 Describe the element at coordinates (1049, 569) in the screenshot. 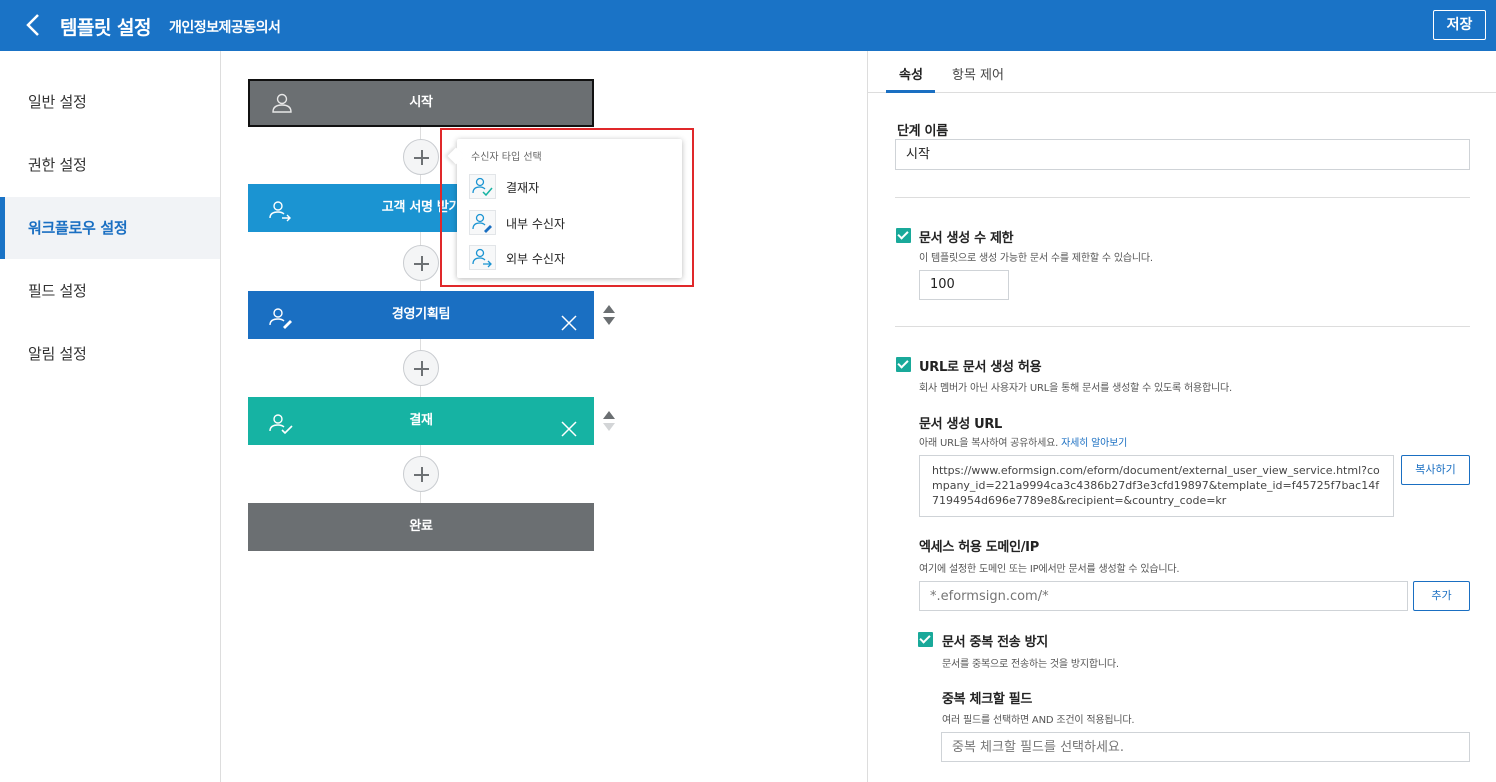

I see `access-domain-description: 여기에 설정한 도메인 또는 IP에서만 문서를 생성할 수 있습니다.` at that location.